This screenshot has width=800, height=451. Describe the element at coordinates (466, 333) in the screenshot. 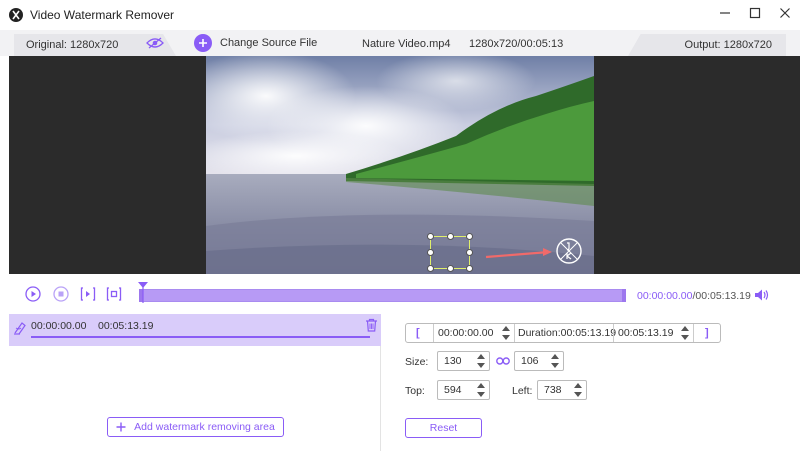

I see `range-start-value: 00:00:00.00` at that location.